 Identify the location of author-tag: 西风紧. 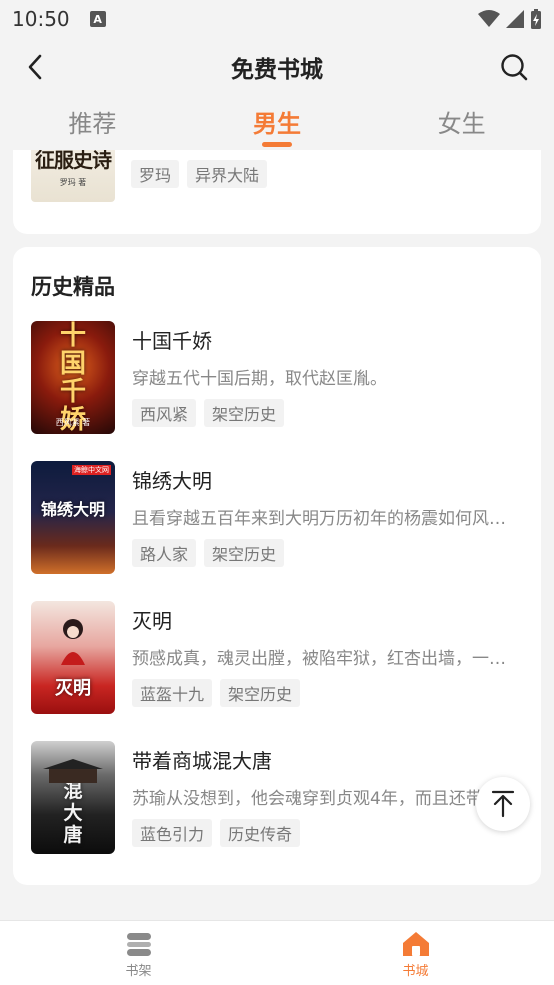
(164, 413).